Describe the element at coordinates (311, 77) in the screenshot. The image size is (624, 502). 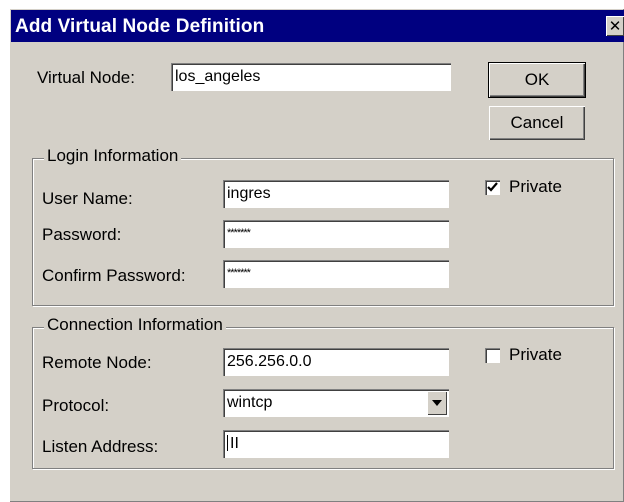
I see `virtual-node-input: los_angeles` at that location.